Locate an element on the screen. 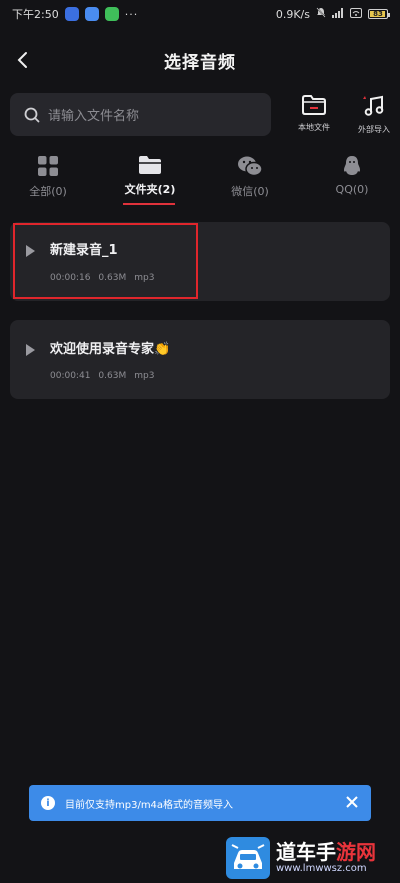  status-time: 下午2:50 is located at coordinates (35, 14).